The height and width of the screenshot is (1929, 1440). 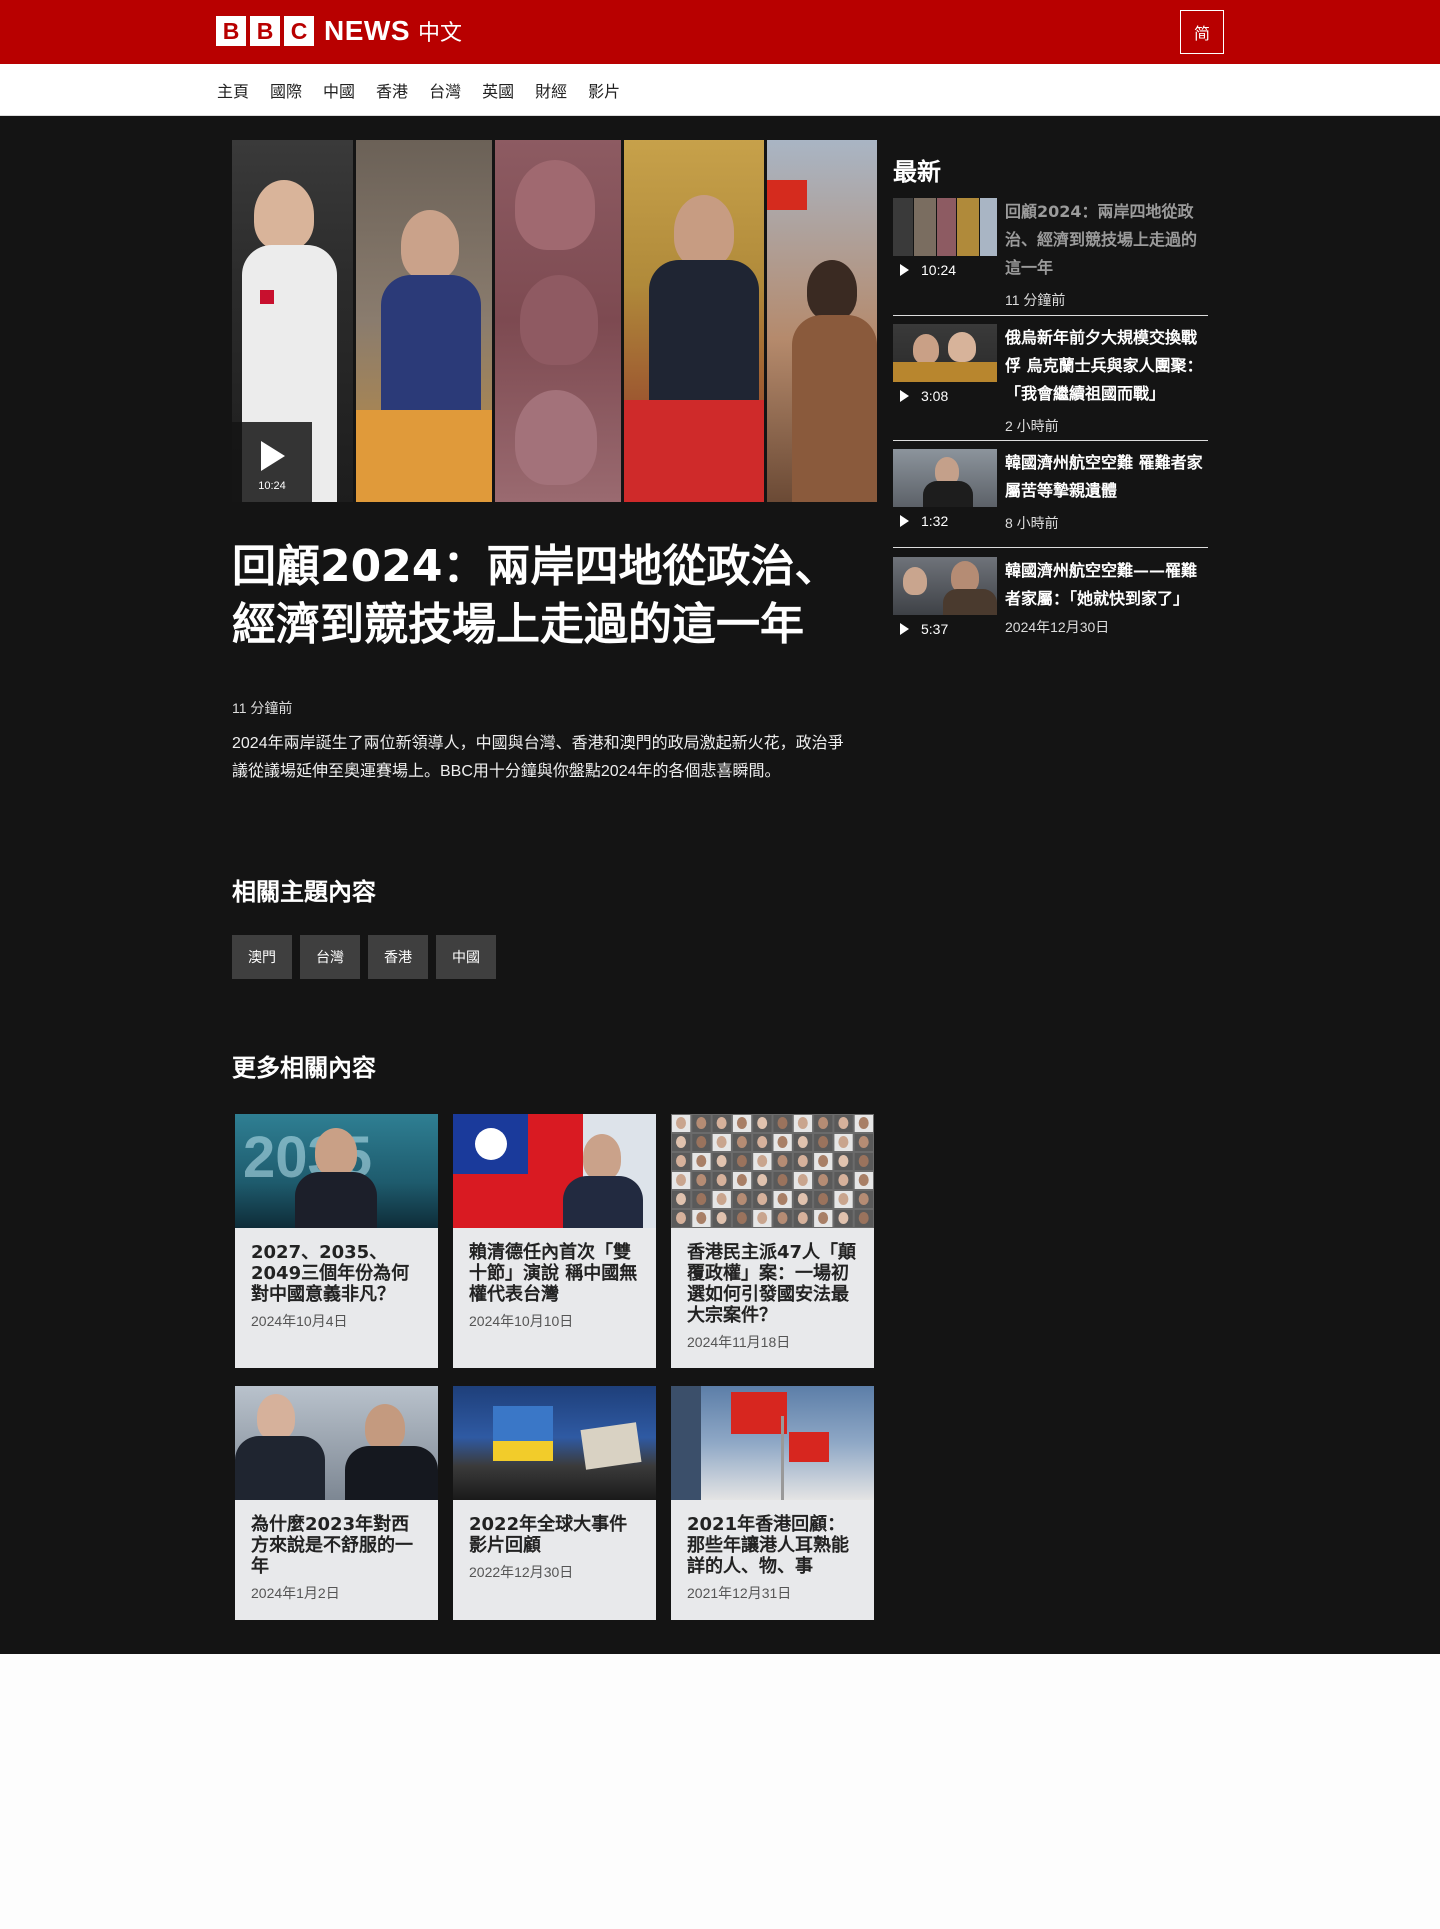 What do you see at coordinates (1101, 239) in the screenshot?
I see `latest-headline: 回顧2024：兩岸四地從政治、經濟到競技場上走過的這一年` at bounding box center [1101, 239].